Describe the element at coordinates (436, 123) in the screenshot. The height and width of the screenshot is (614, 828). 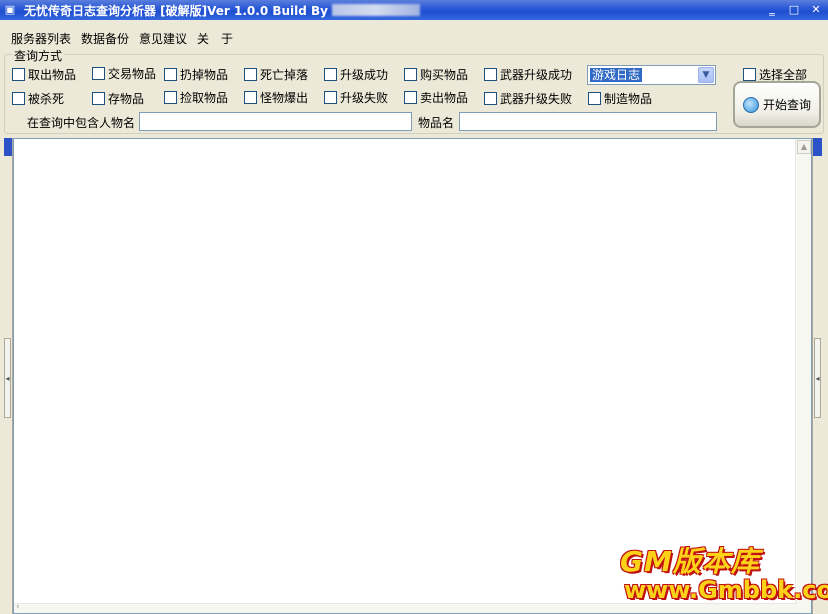
I see `item-name-label: 物品名` at that location.